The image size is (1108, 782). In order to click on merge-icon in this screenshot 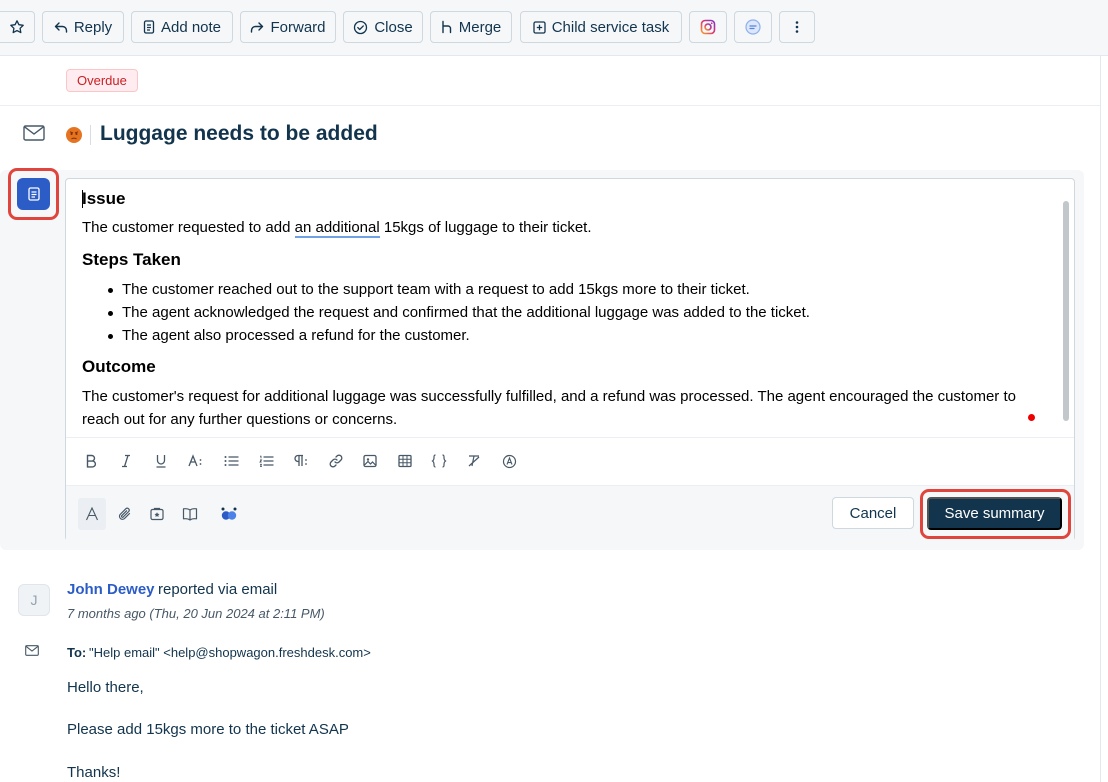, I will do `click(446, 27)`.